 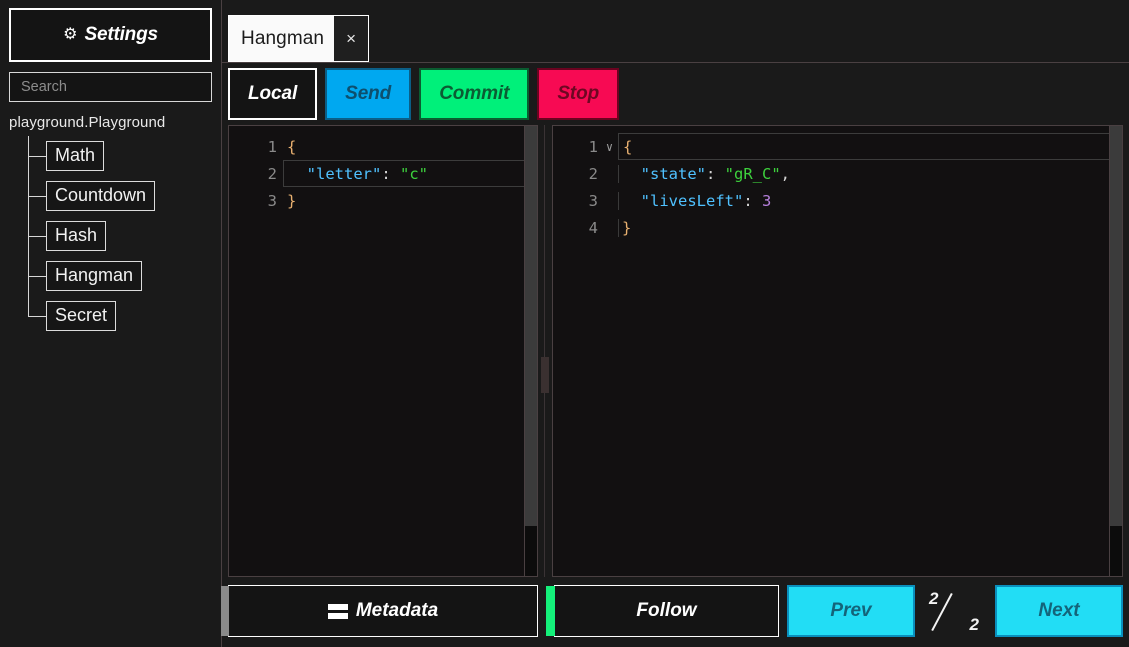 What do you see at coordinates (273, 94) in the screenshot?
I see `local-button: Local` at bounding box center [273, 94].